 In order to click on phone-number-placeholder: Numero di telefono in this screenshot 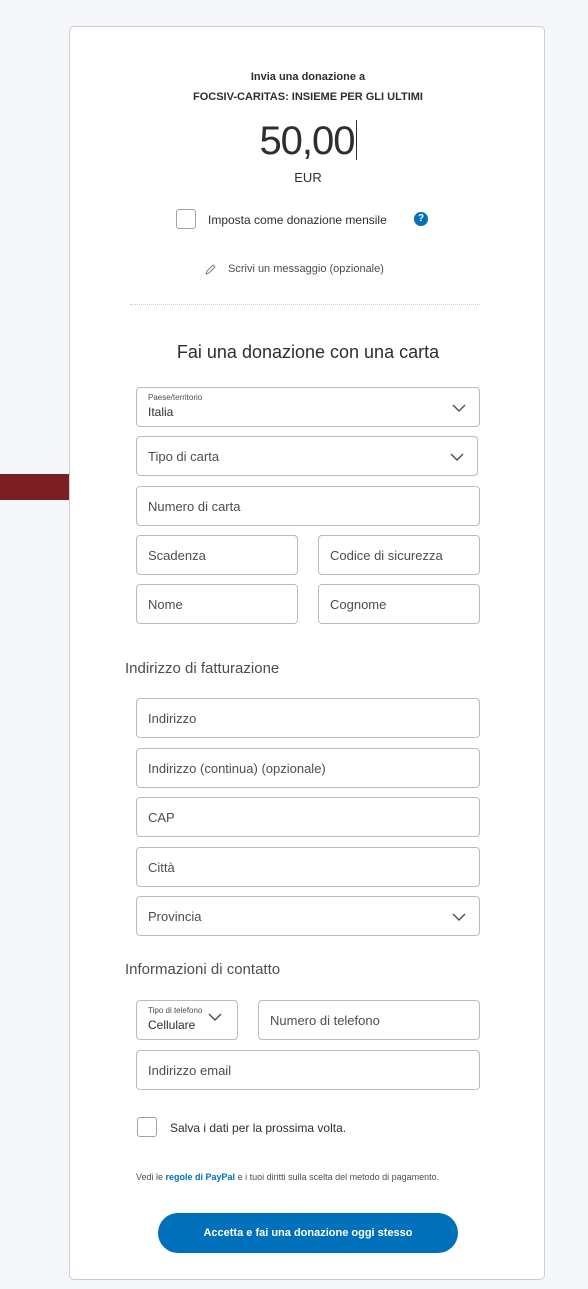, I will do `click(325, 1020)`.